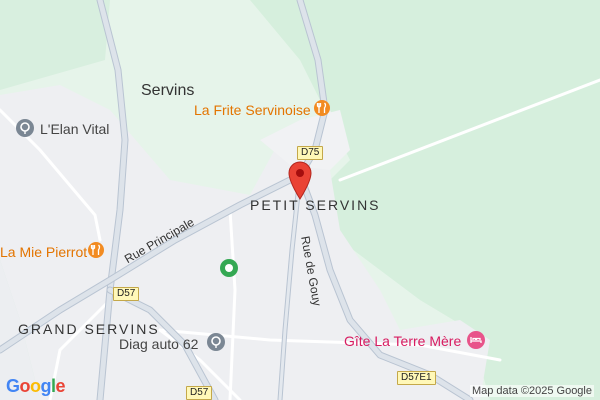 This screenshot has height=400, width=600. What do you see at coordinates (476, 340) in the screenshot?
I see `bed-icon` at bounding box center [476, 340].